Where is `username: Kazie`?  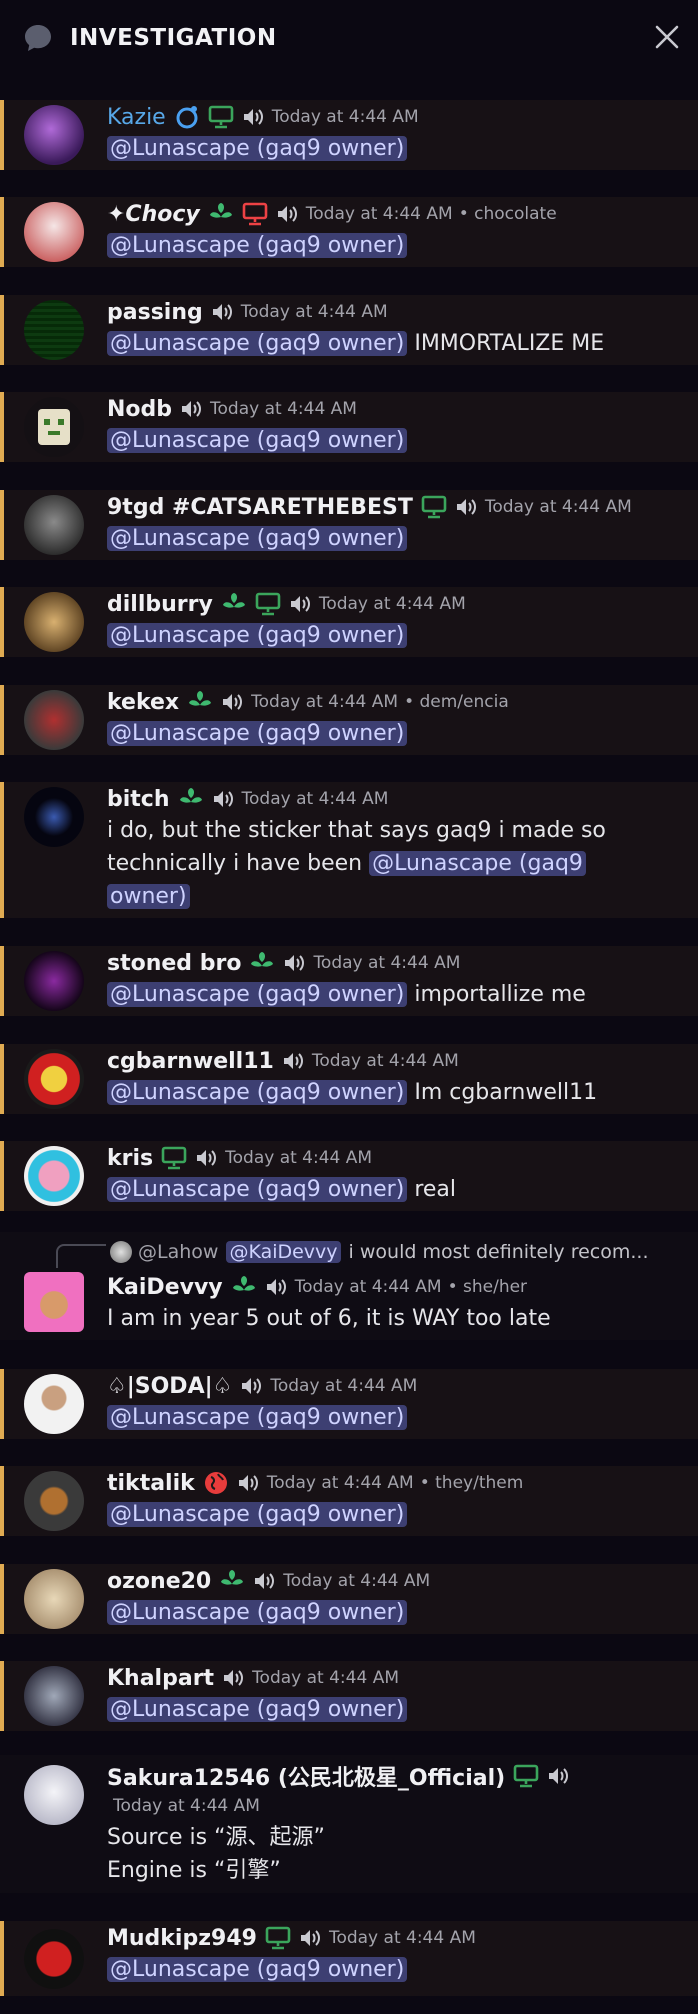
username: Kazie is located at coordinates (136, 117).